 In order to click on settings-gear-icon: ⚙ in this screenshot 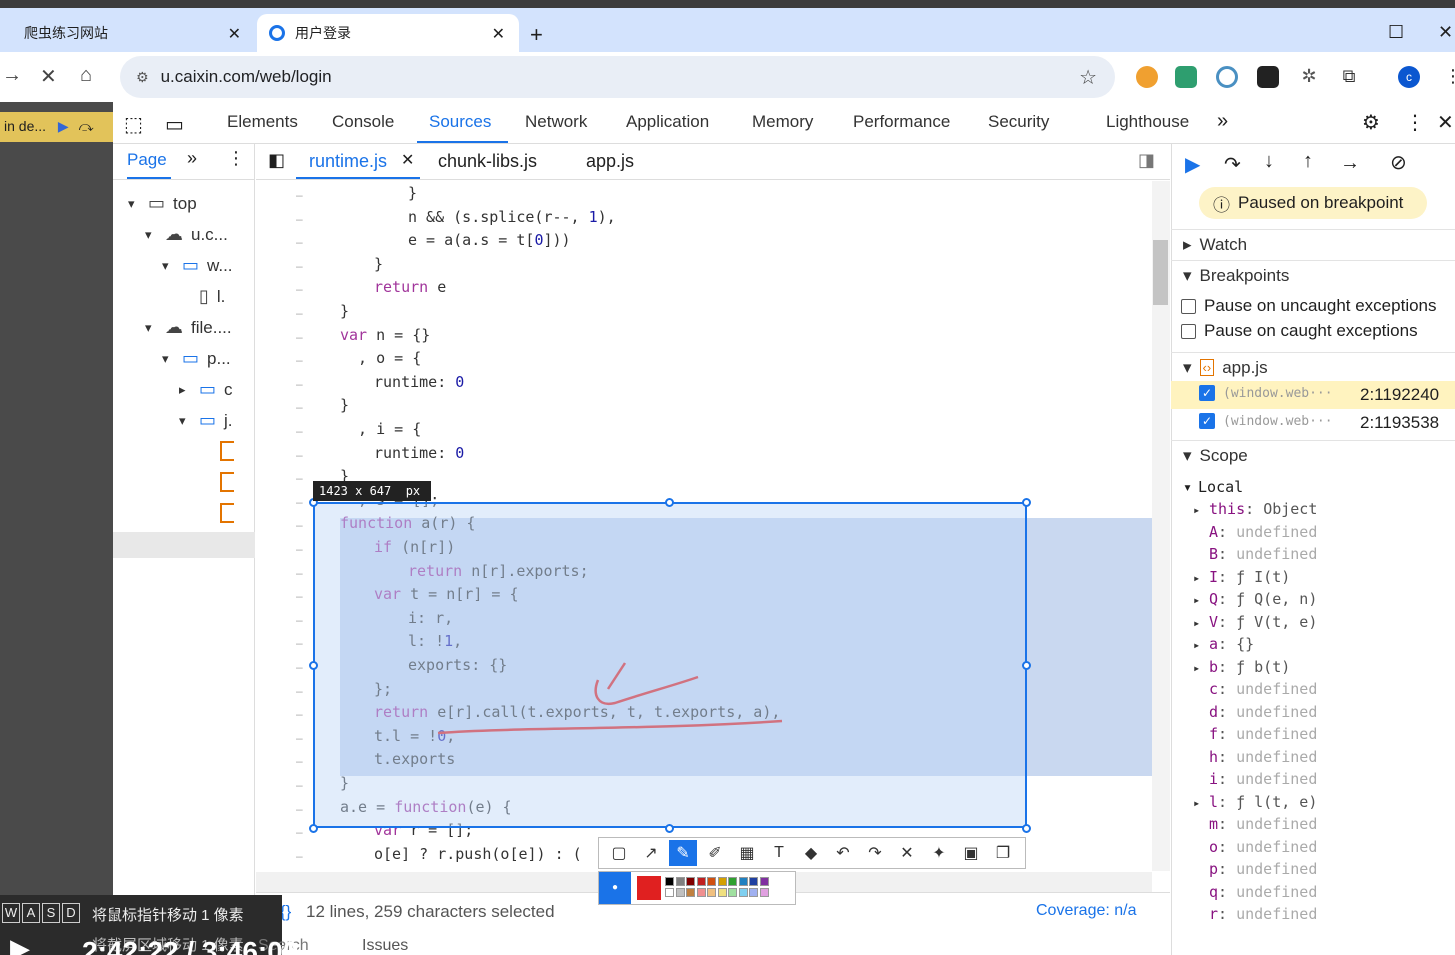, I will do `click(1371, 122)`.